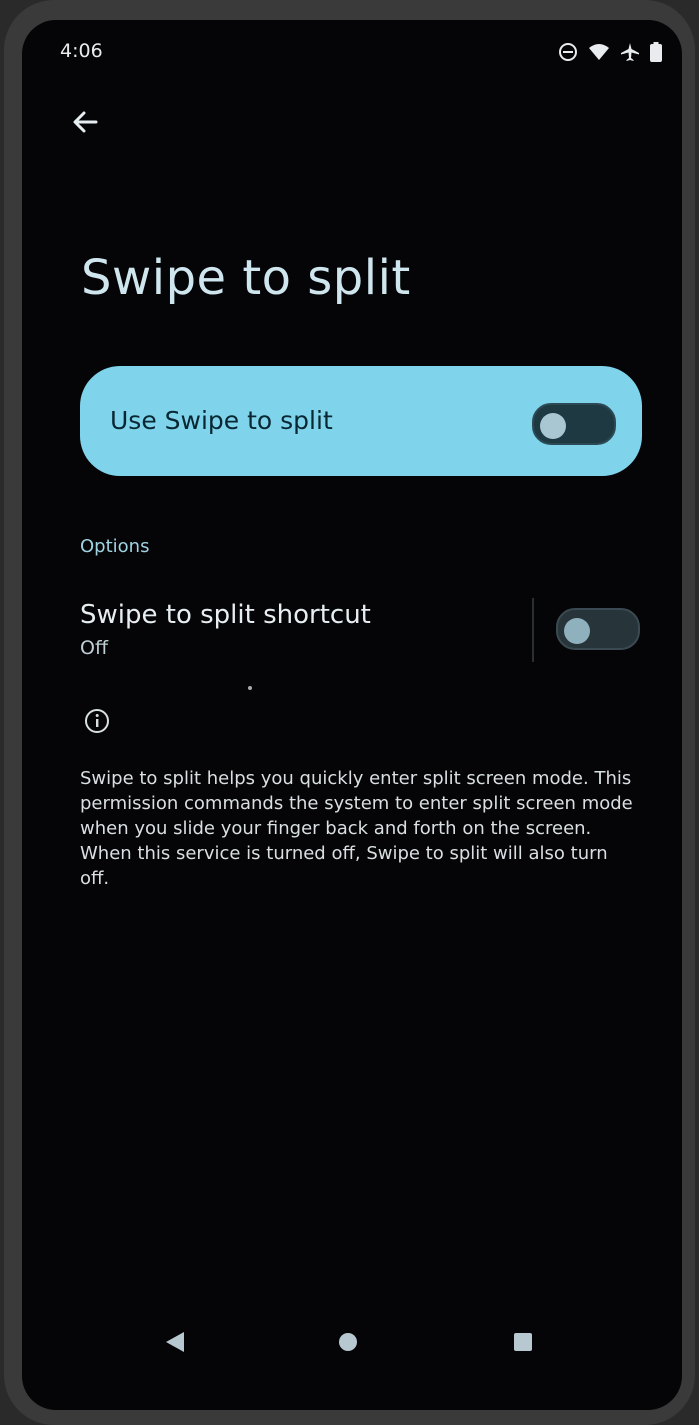 The height and width of the screenshot is (1425, 699). I want to click on wifi-icon, so click(599, 52).